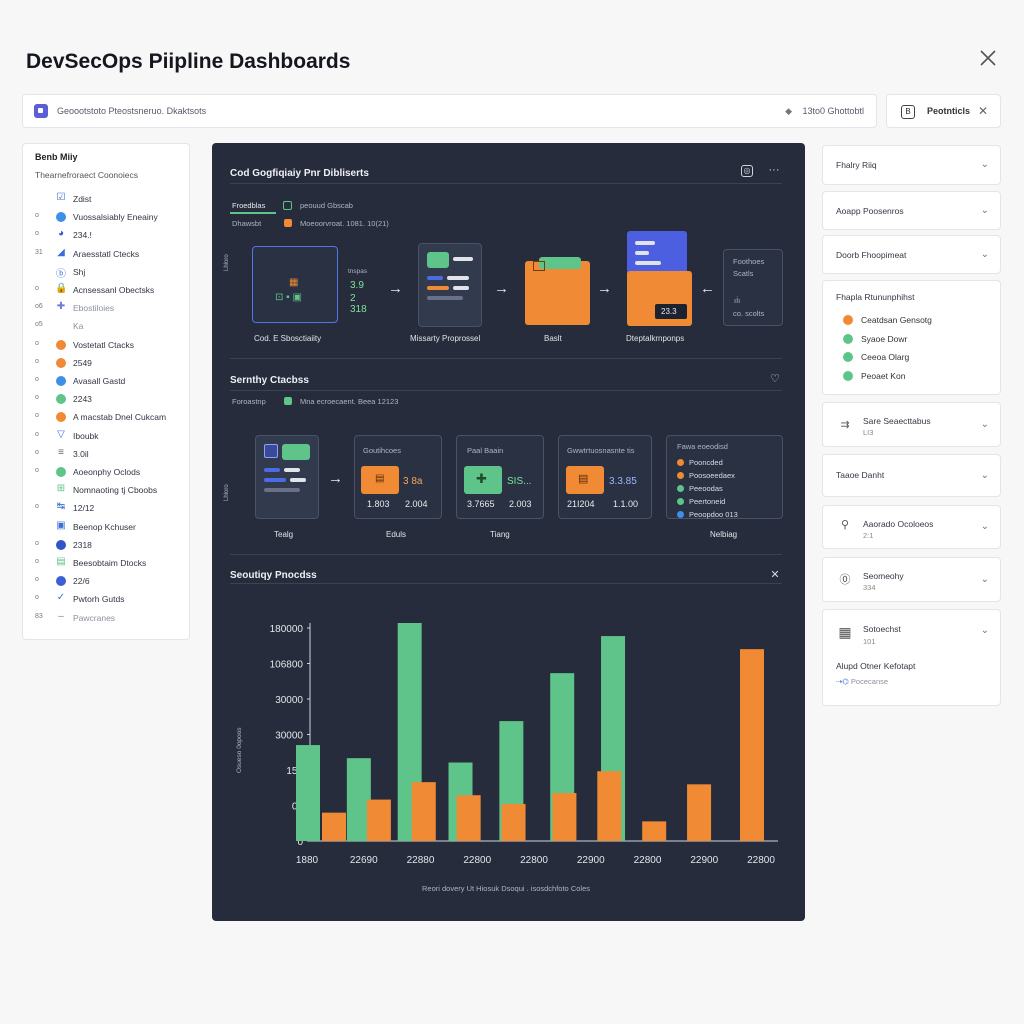 The width and height of the screenshot is (1024, 1024). Describe the element at coordinates (188, 61) in the screenshot. I see `page-title: DevSecOps Piipline Dashboards` at that location.